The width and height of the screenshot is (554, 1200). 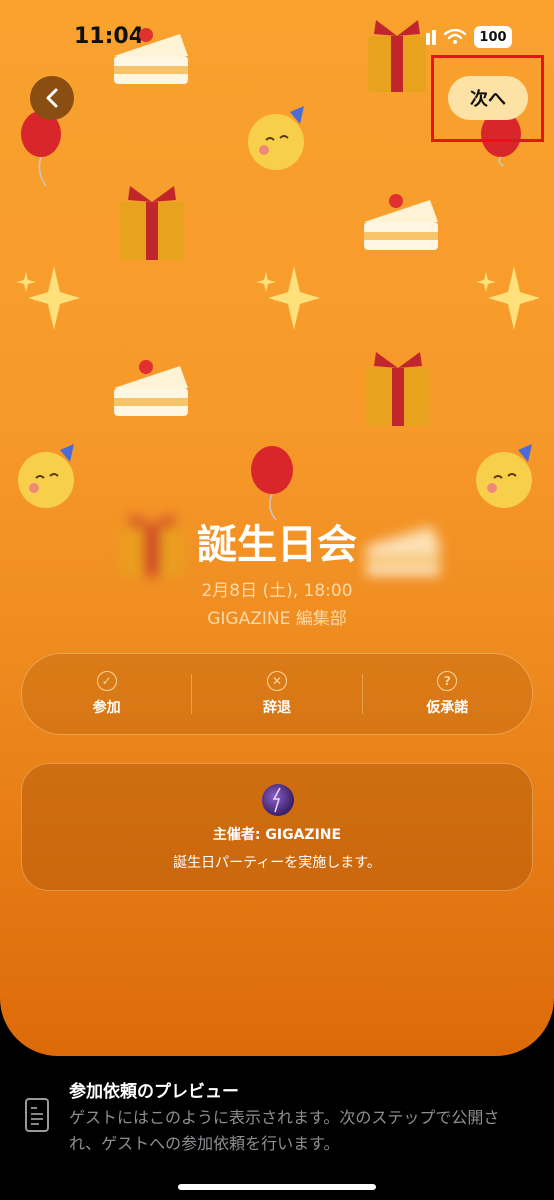 I want to click on rsvp-maybe-label: 仮承諾, so click(x=447, y=708).